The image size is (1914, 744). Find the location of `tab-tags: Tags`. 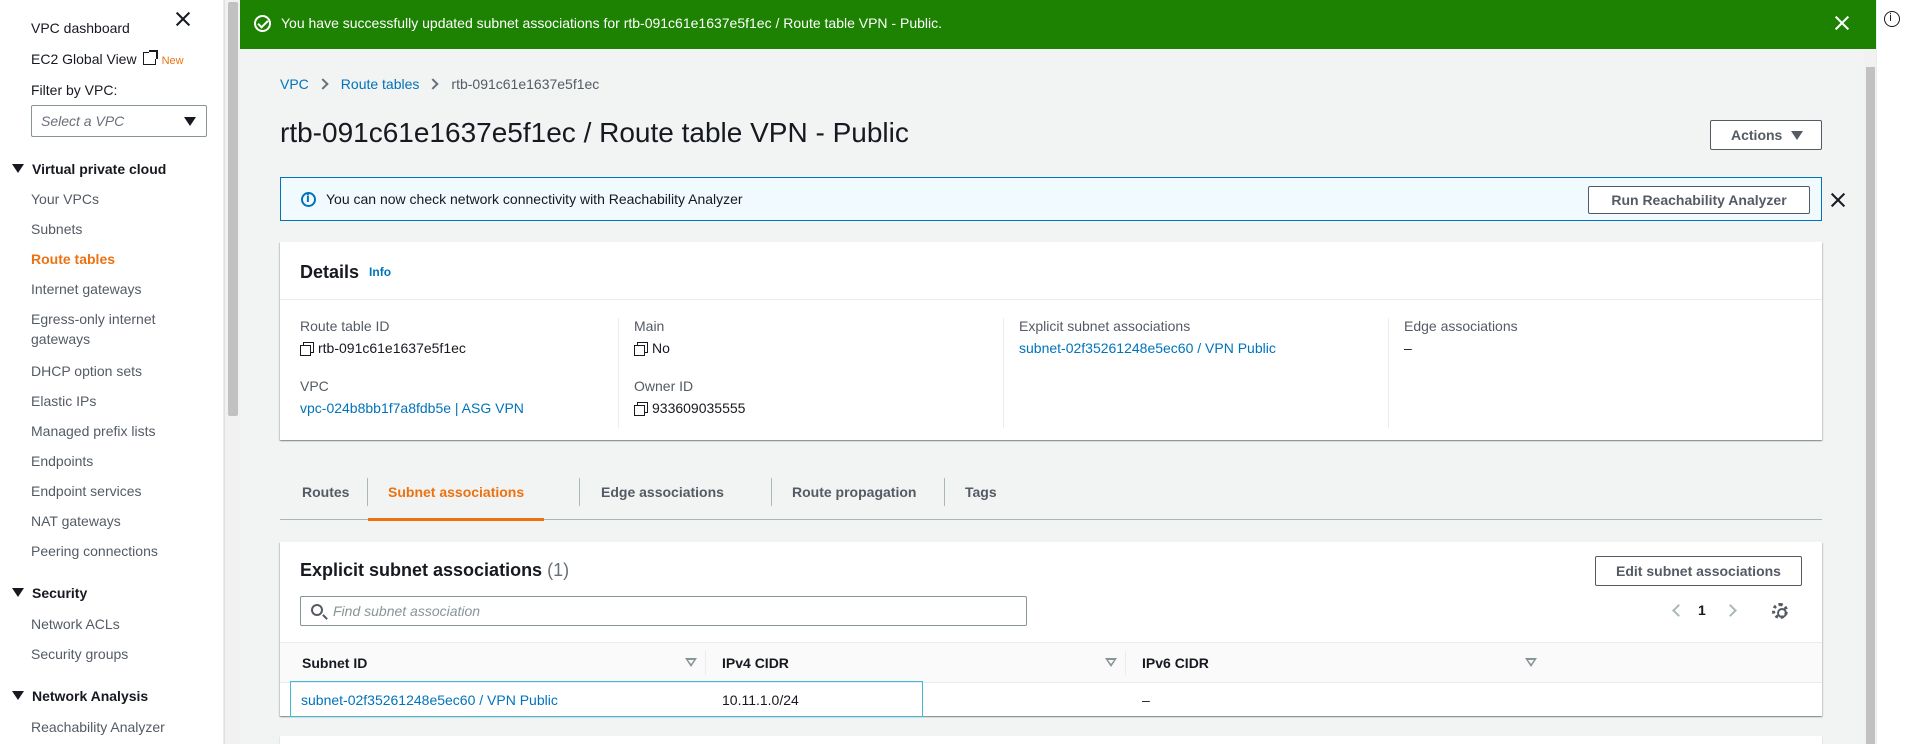

tab-tags: Tags is located at coordinates (981, 497).